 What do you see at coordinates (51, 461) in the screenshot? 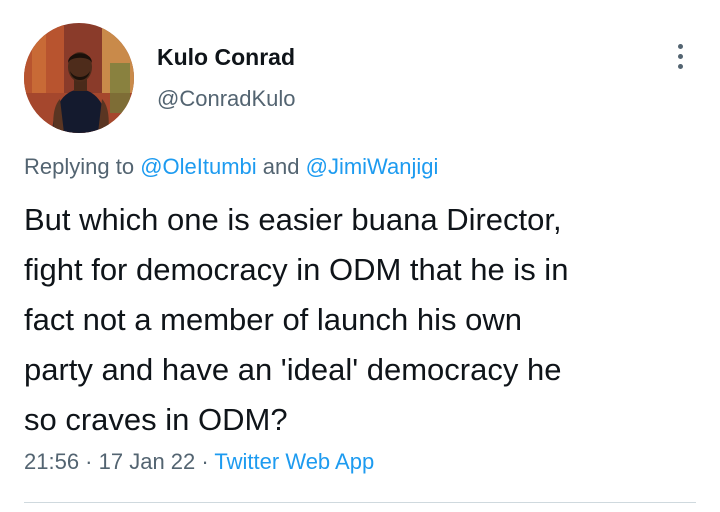
I see `tweet-time: 21:56` at bounding box center [51, 461].